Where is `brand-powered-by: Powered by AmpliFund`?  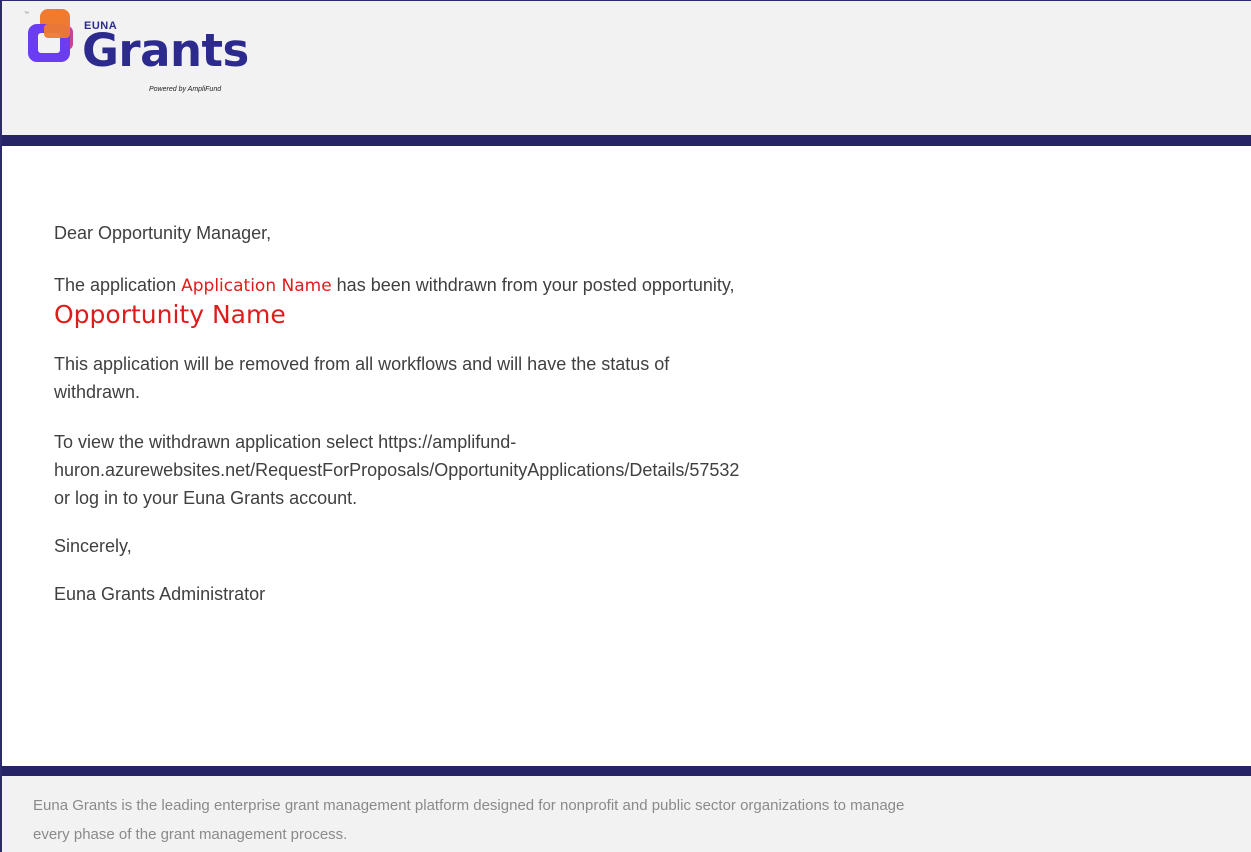 brand-powered-by: Powered by AmpliFund is located at coordinates (185, 89).